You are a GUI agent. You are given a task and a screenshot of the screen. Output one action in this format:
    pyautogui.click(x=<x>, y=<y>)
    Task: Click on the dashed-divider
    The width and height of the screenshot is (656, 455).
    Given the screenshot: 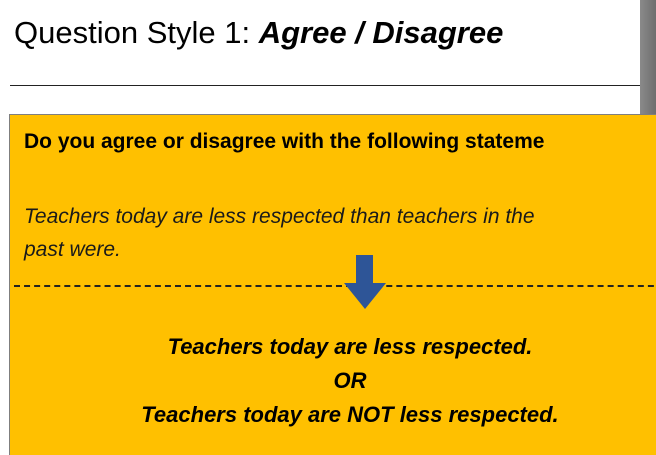 What is the action you would take?
    pyautogui.click(x=335, y=286)
    